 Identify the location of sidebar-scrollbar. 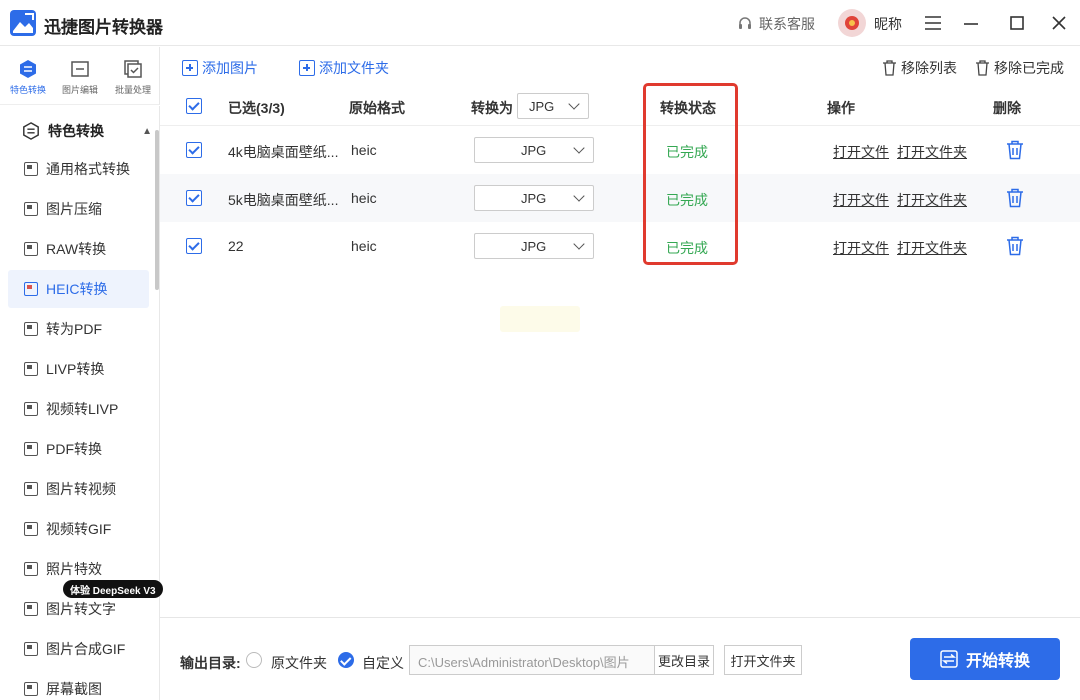
(157, 210).